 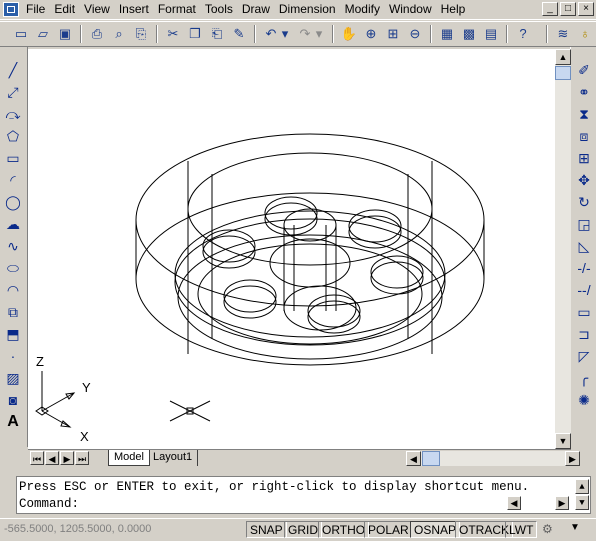 I want to click on fillet-icon: ╭, so click(x=584, y=378).